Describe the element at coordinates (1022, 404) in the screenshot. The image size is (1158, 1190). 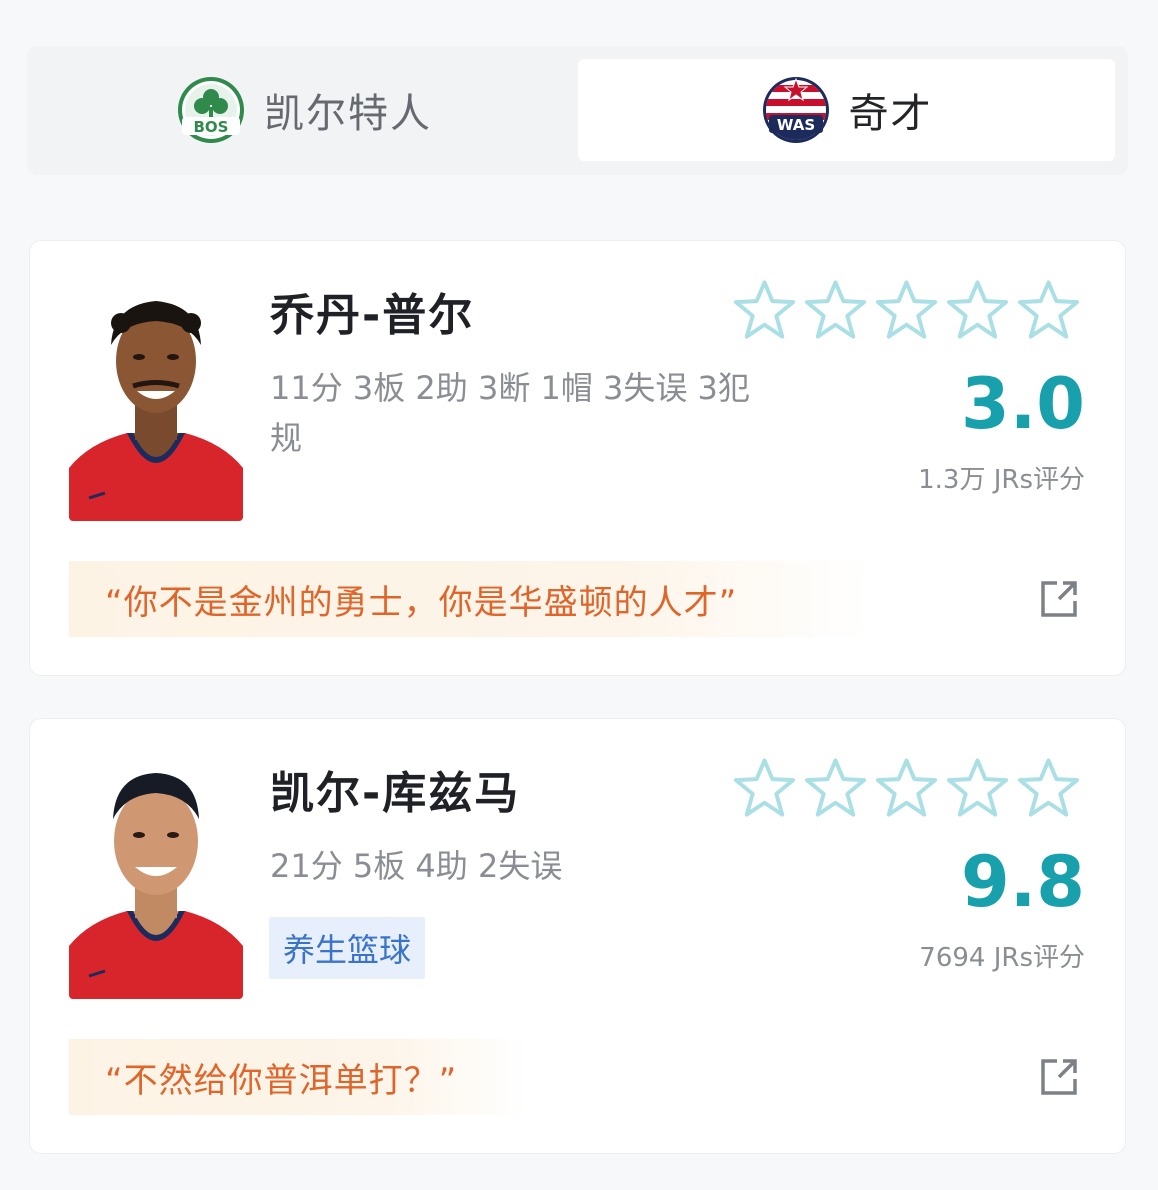
I see `player-score: 3.0` at that location.